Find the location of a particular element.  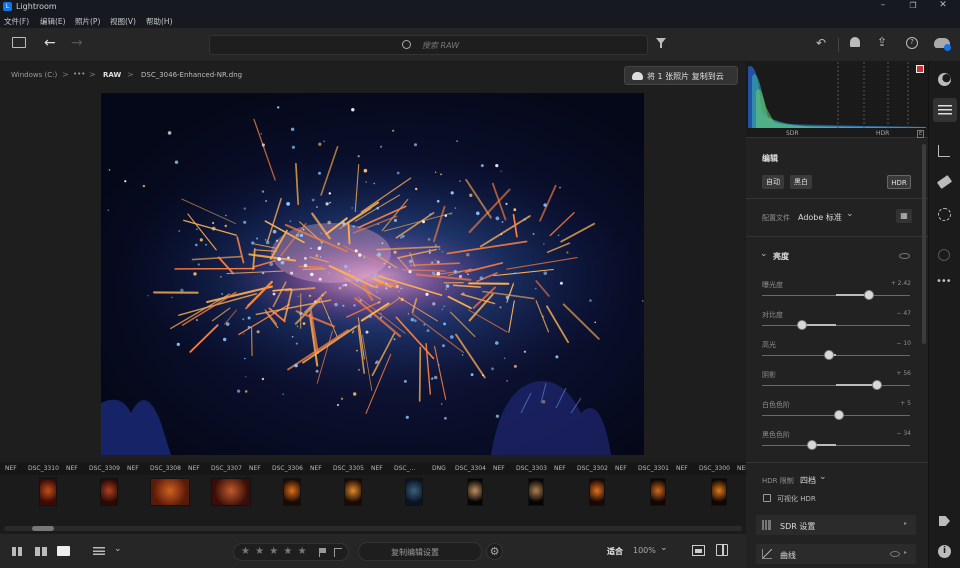

minimize-icon: – is located at coordinates (883, 5).